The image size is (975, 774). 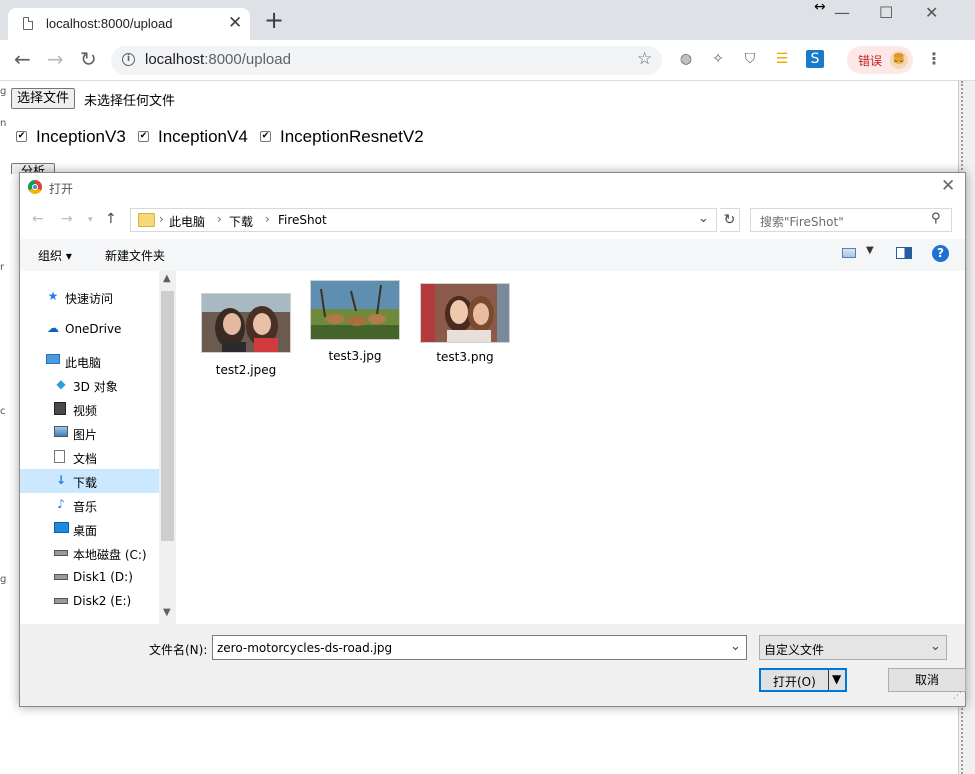 I want to click on file-name: test3.png, so click(x=465, y=357).